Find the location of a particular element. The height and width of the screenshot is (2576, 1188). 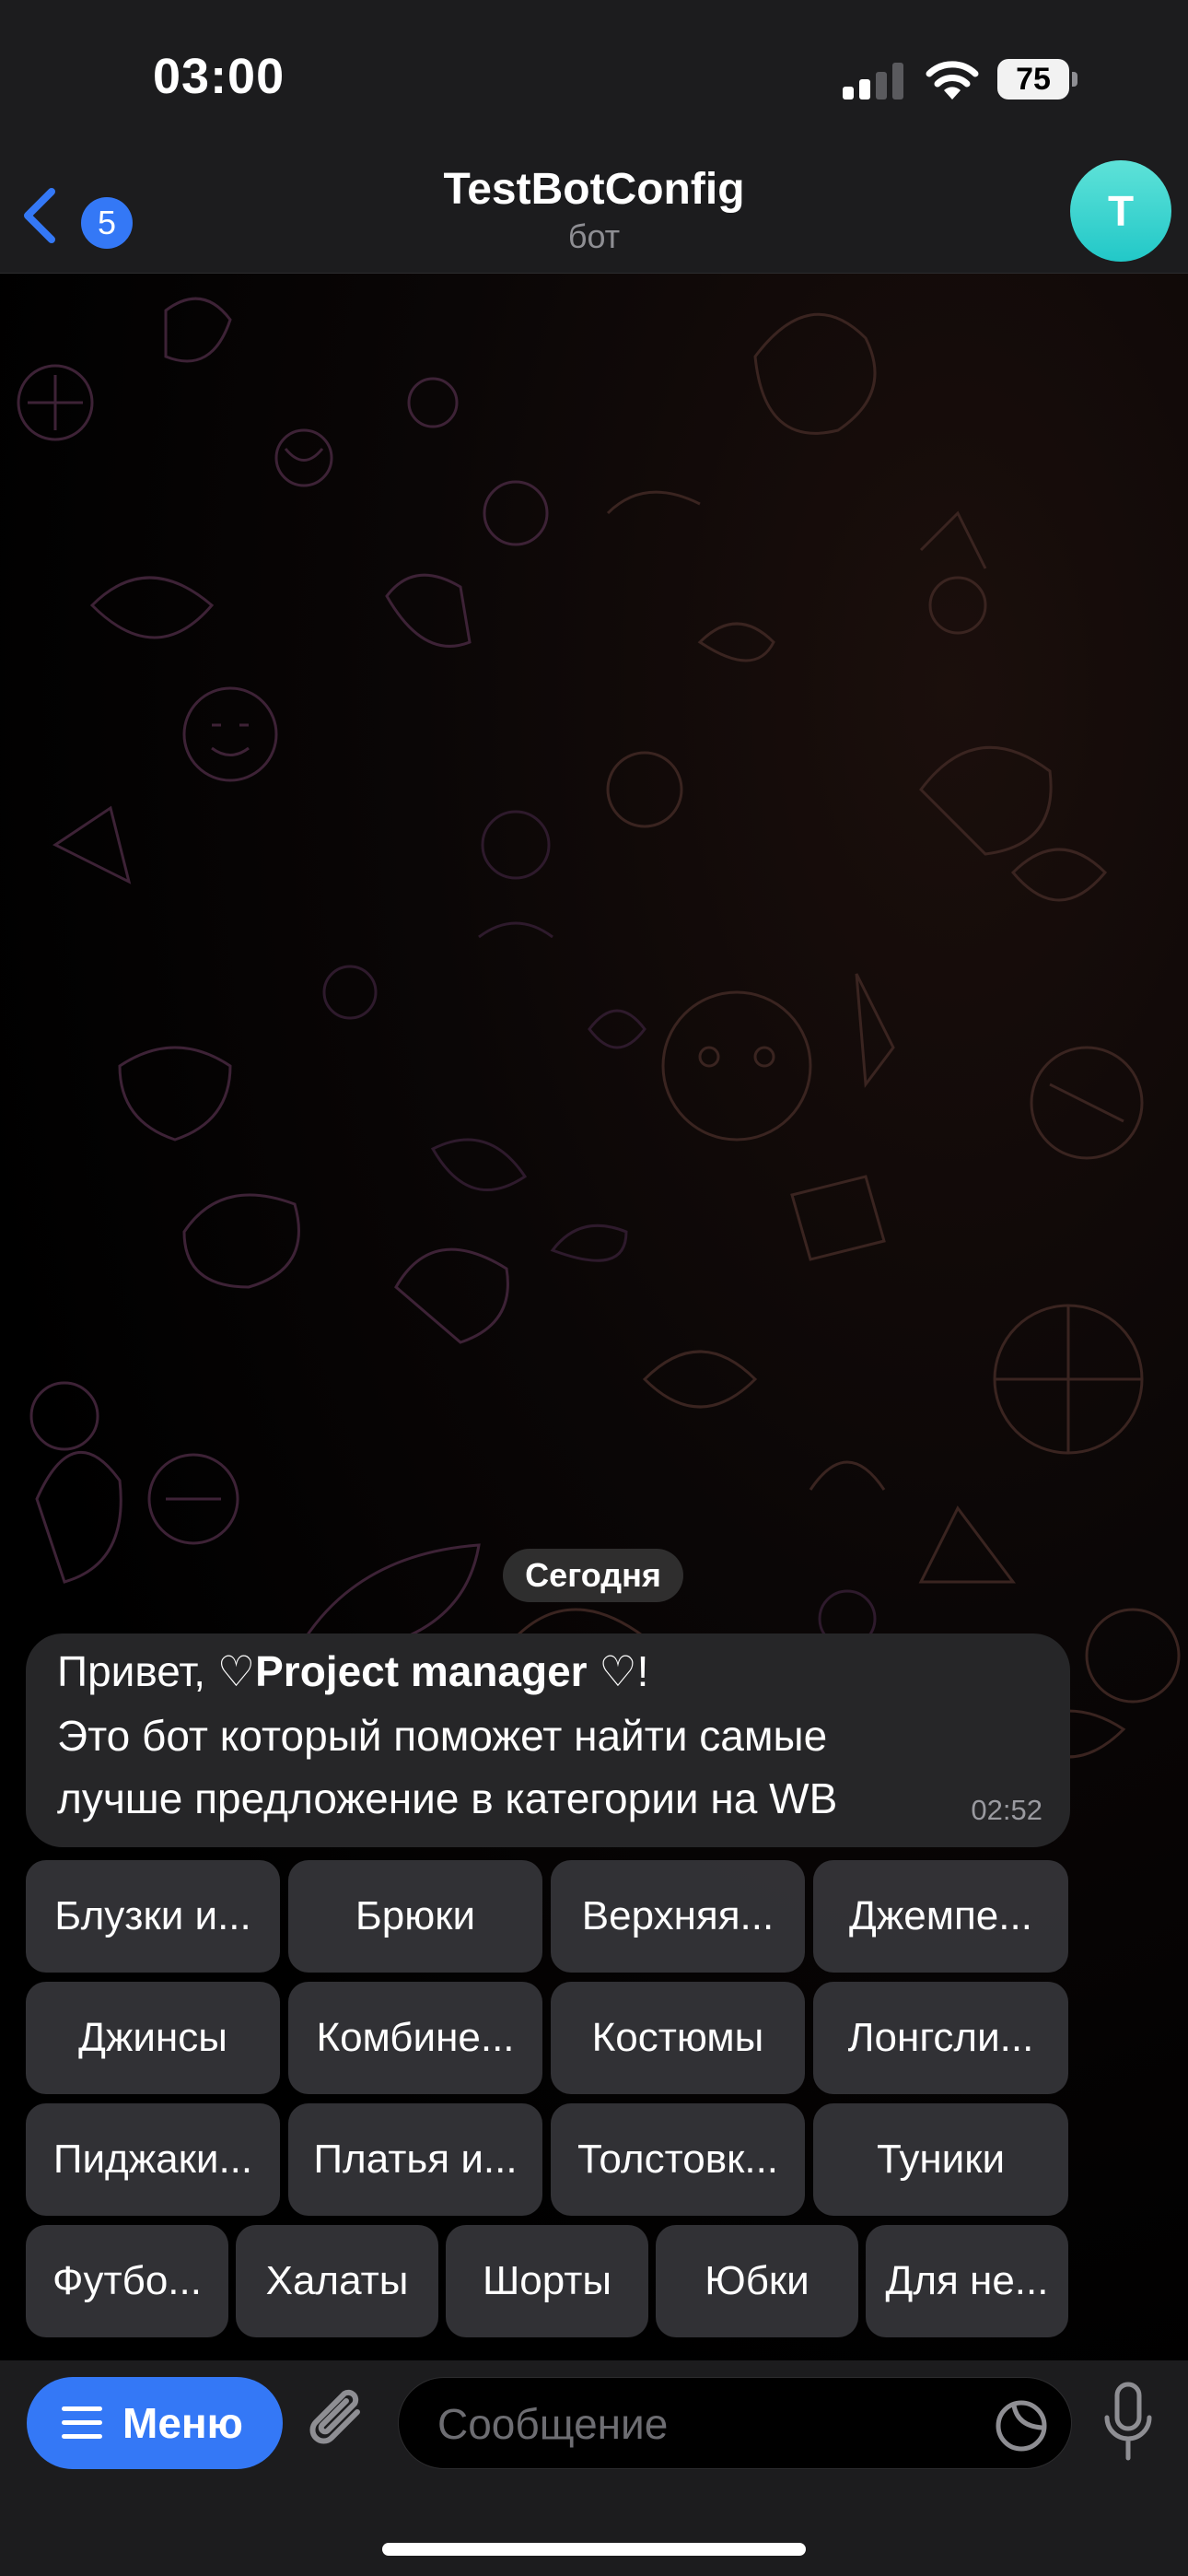

message-line-1: Привет, ♡Project manager ♡! is located at coordinates (352, 1671).